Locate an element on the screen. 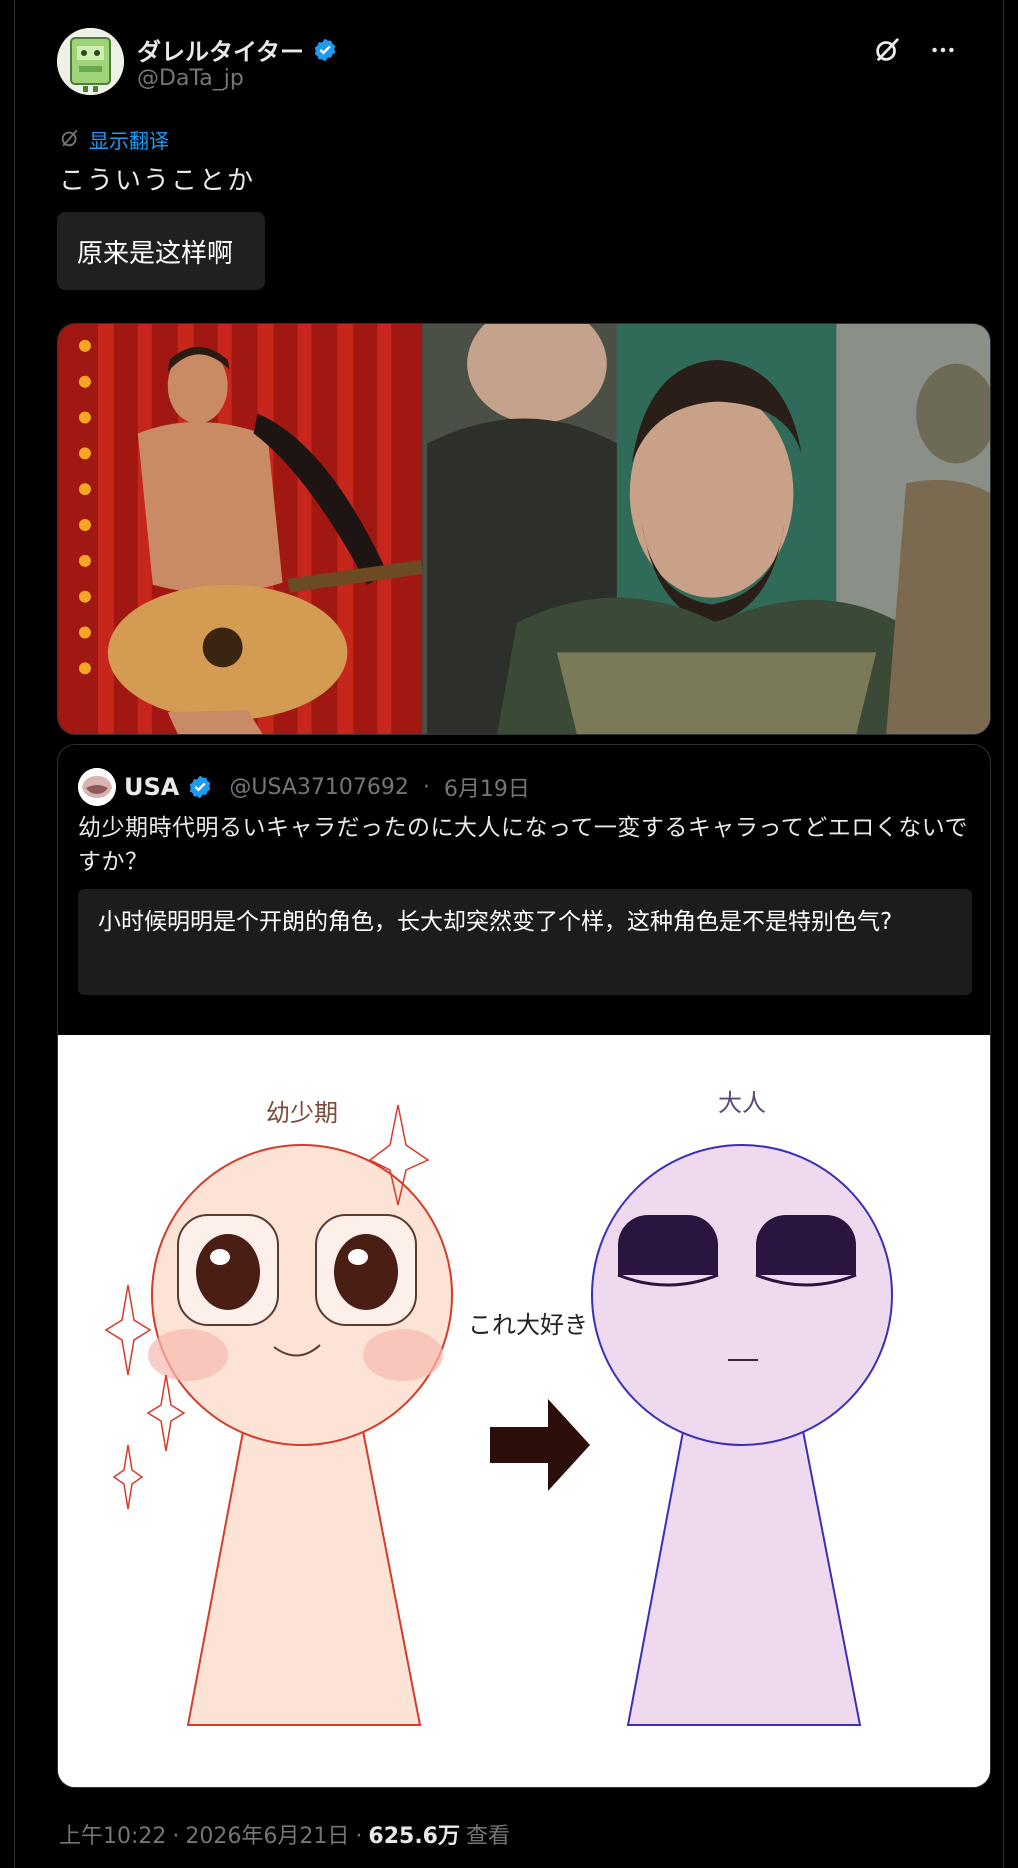 The image size is (1018, 1868). view-count-label: 查看 is located at coordinates (487, 1836).